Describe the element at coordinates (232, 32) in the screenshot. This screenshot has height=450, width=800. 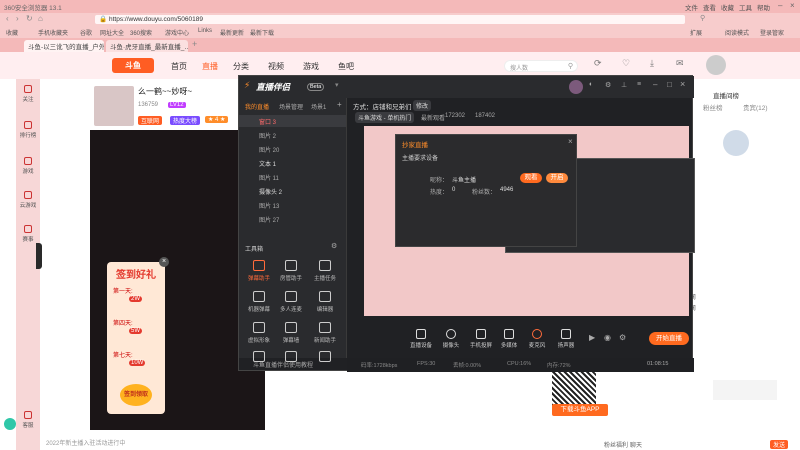
I see `bookmark-item: 最新更新` at that location.